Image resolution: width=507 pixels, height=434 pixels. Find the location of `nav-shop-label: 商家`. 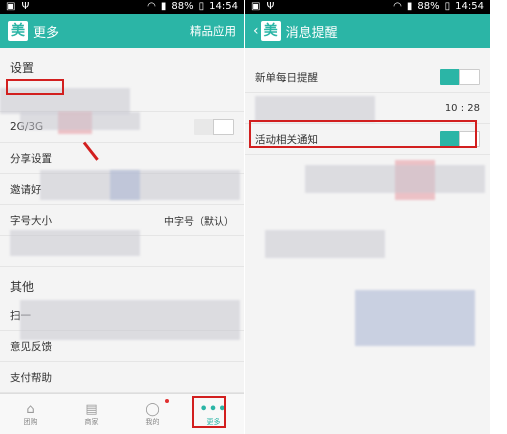

nav-shop-label: 商家 is located at coordinates (91, 421).